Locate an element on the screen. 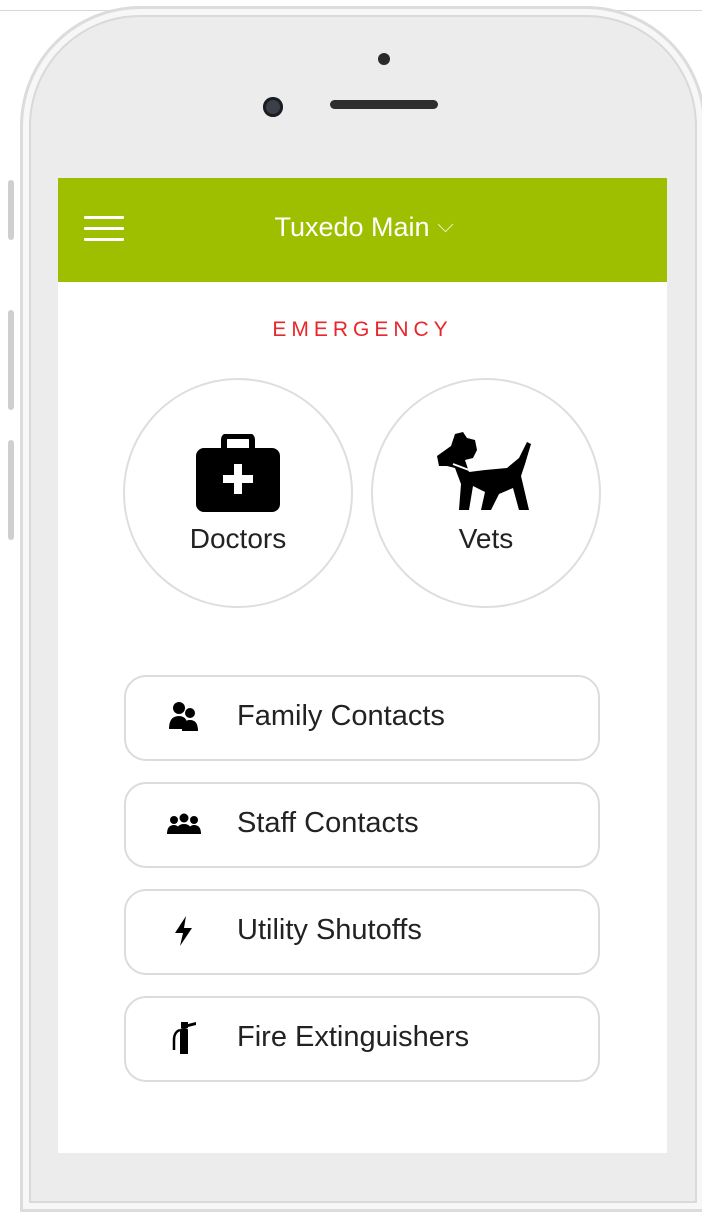 Image resolution: width=702 pixels, height=1212 pixels. volume-up-button is located at coordinates (11, 360).